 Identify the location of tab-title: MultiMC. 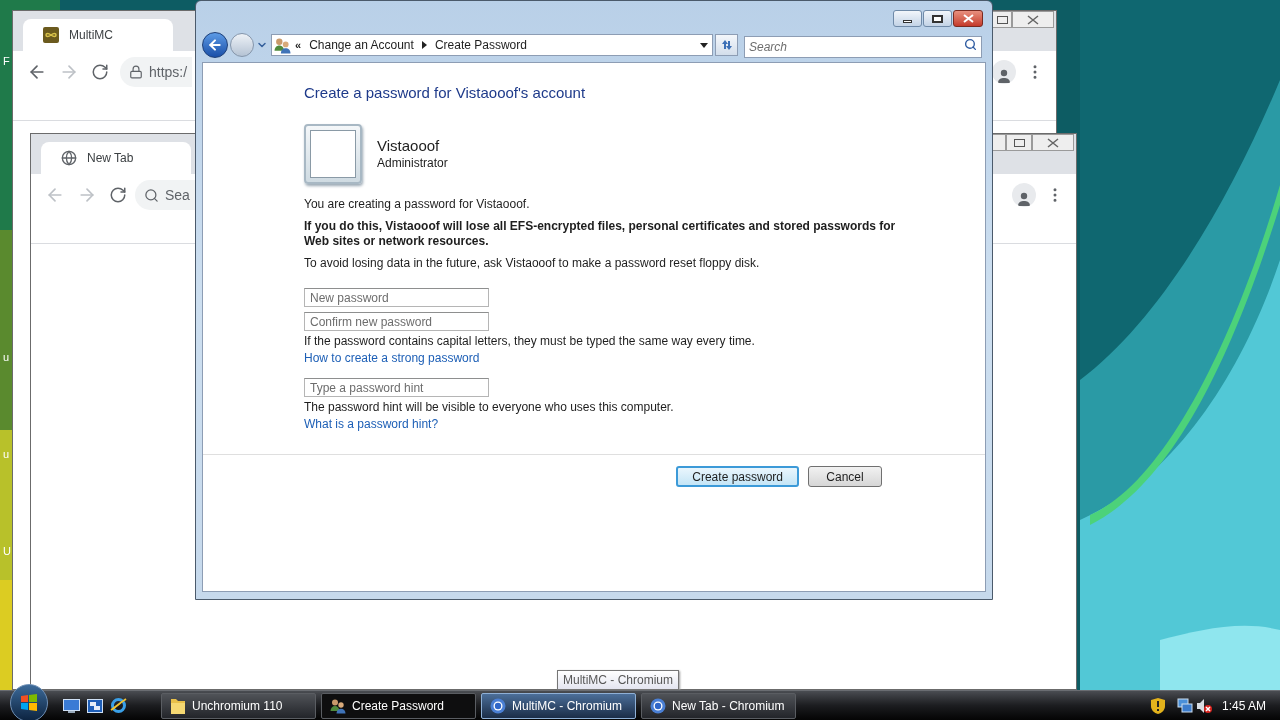
(91, 35).